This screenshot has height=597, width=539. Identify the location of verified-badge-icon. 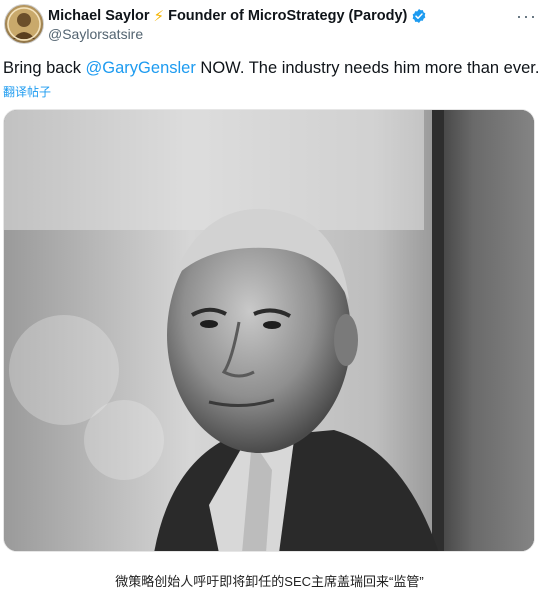
(419, 16).